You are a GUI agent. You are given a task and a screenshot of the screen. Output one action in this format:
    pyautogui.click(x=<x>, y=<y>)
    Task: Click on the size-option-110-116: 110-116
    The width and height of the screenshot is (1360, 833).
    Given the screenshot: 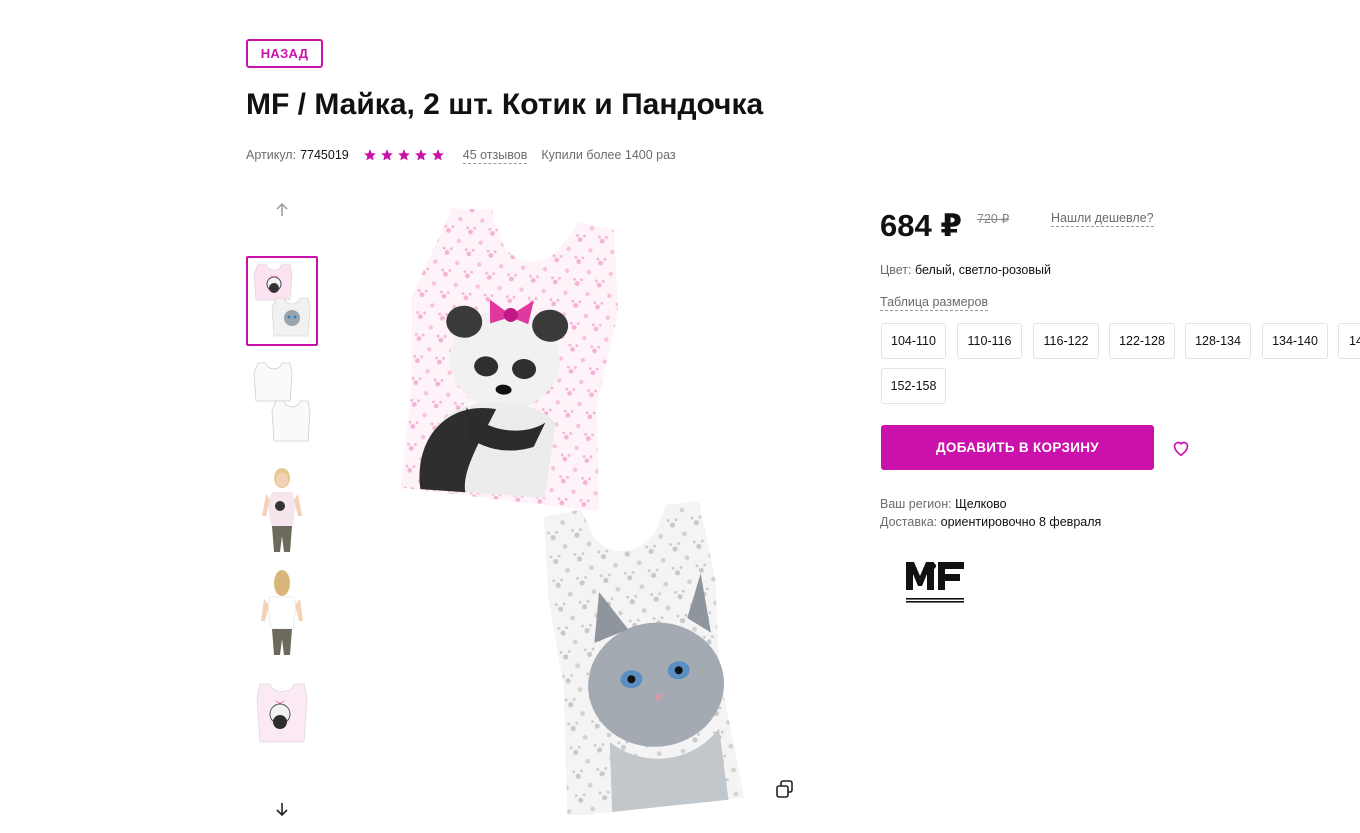 What is the action you would take?
    pyautogui.click(x=989, y=341)
    